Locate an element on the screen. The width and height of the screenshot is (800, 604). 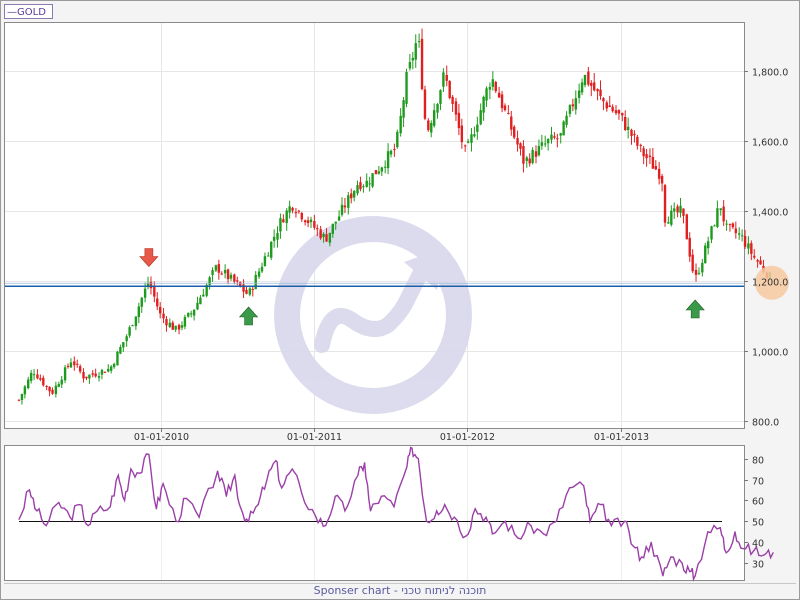
rsi-tick-label: 60 is located at coordinates (758, 502).